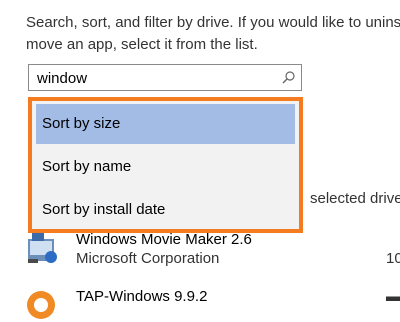  I want to click on sort-option-name: Sort by name, so click(165, 167).